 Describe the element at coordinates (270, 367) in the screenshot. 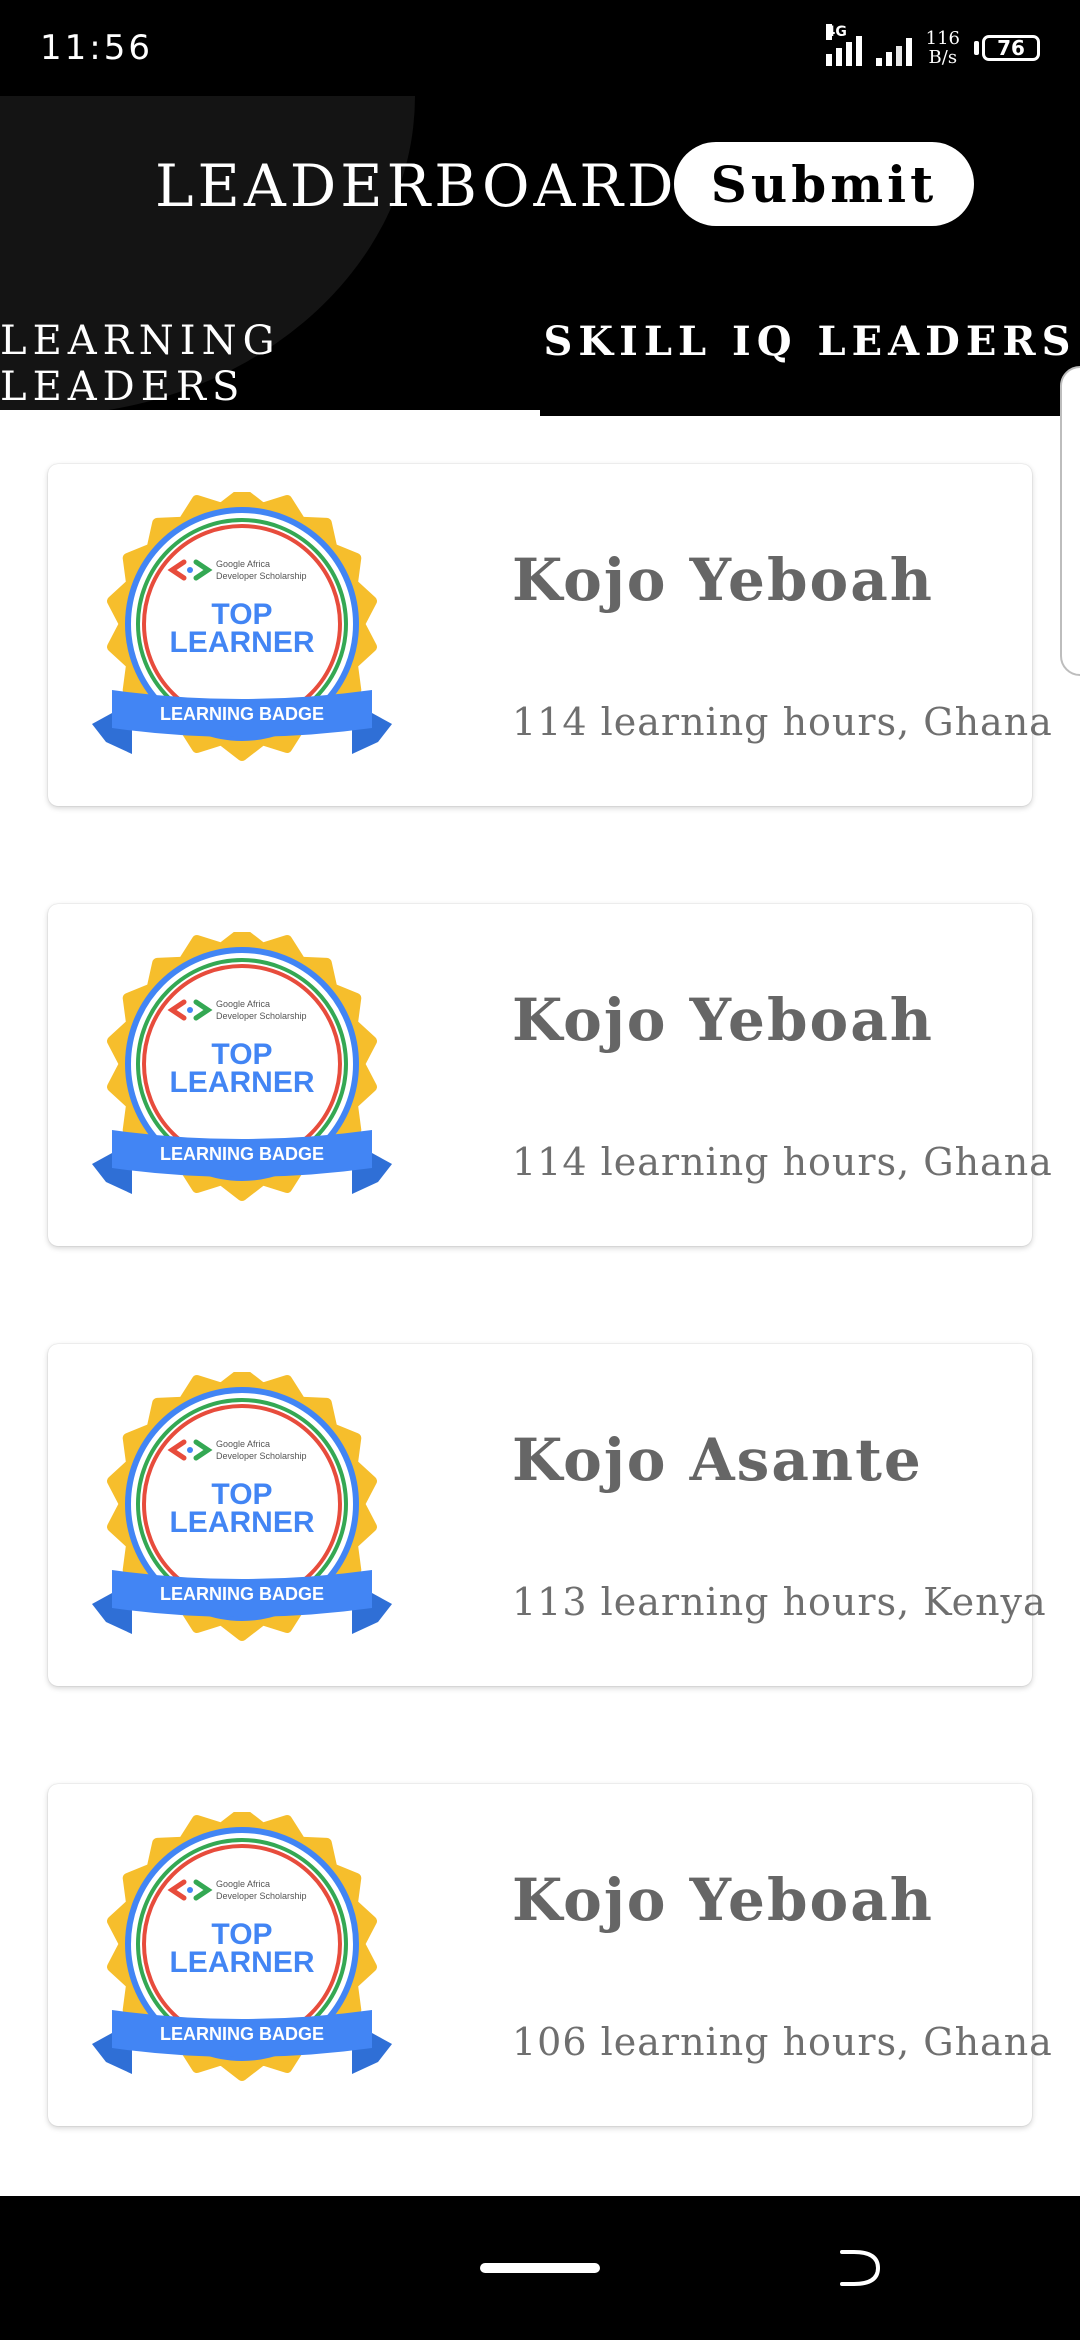

I see `tab-learning-leaders: LEARNING LEADERS` at that location.